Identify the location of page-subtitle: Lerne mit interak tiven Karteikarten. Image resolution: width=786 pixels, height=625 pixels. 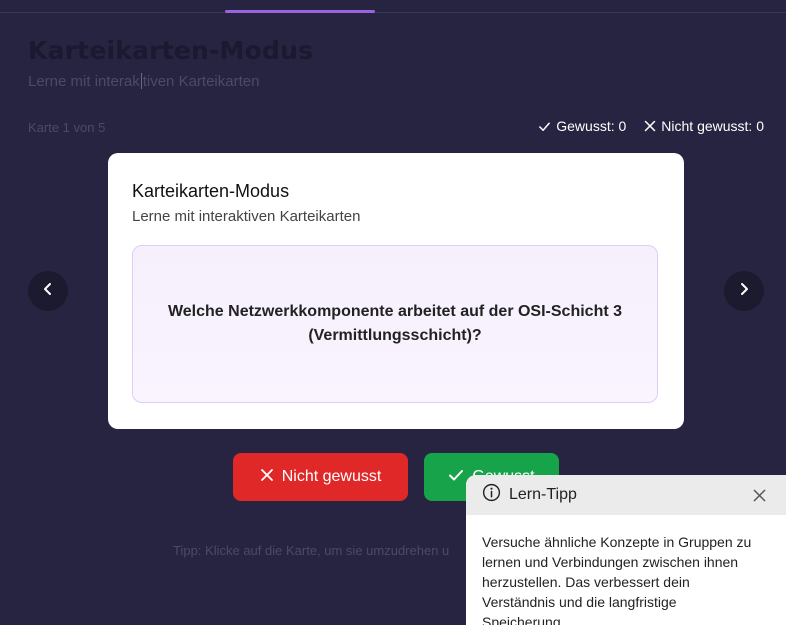
(143, 81).